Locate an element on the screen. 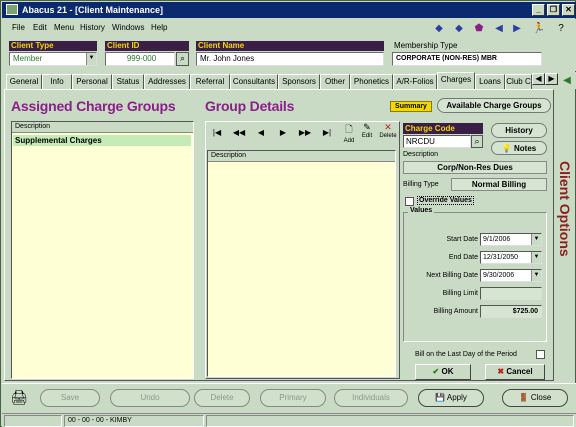 This screenshot has width=576, height=427. override-label: Override Values is located at coordinates (445, 200).